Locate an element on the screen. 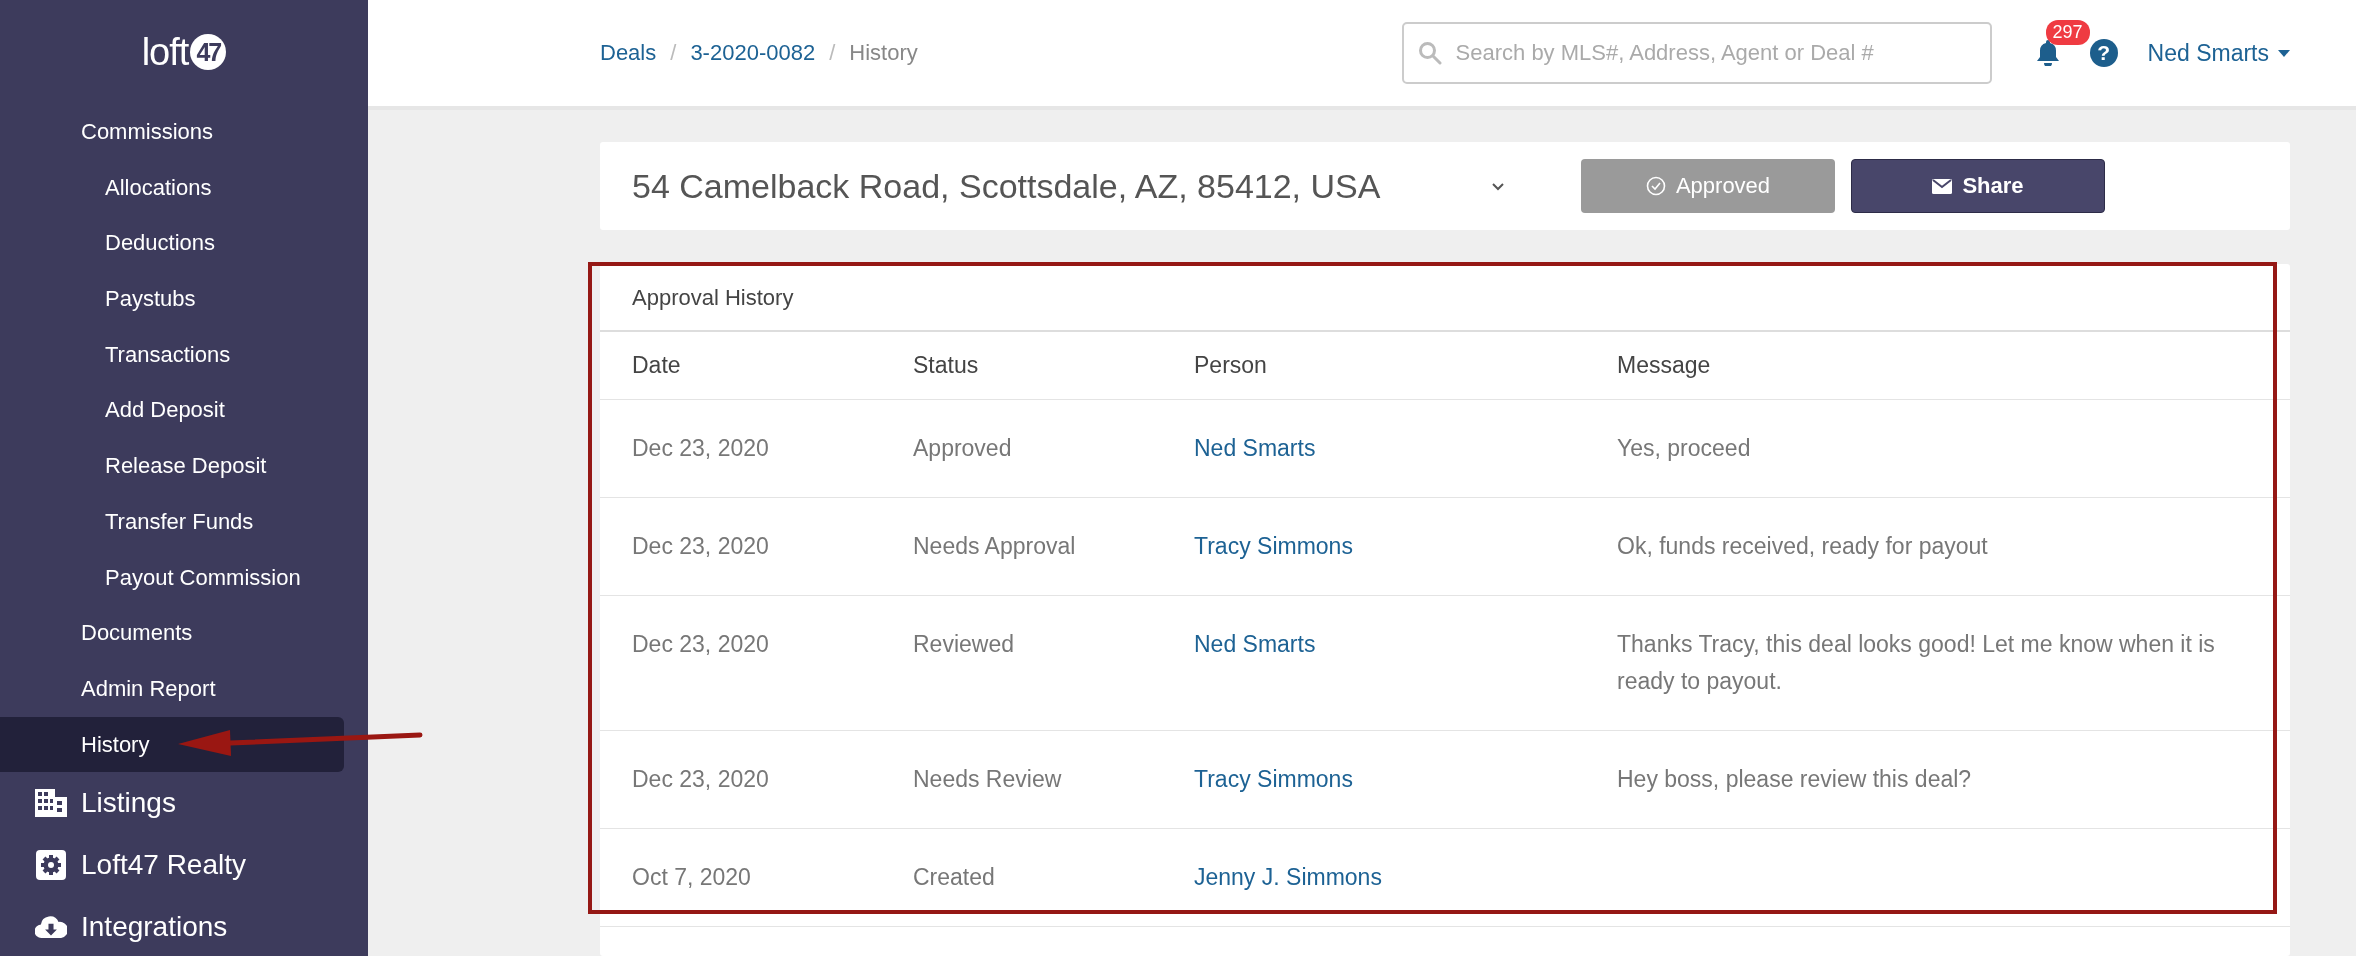  help-icon: ? is located at coordinates (2103, 53).